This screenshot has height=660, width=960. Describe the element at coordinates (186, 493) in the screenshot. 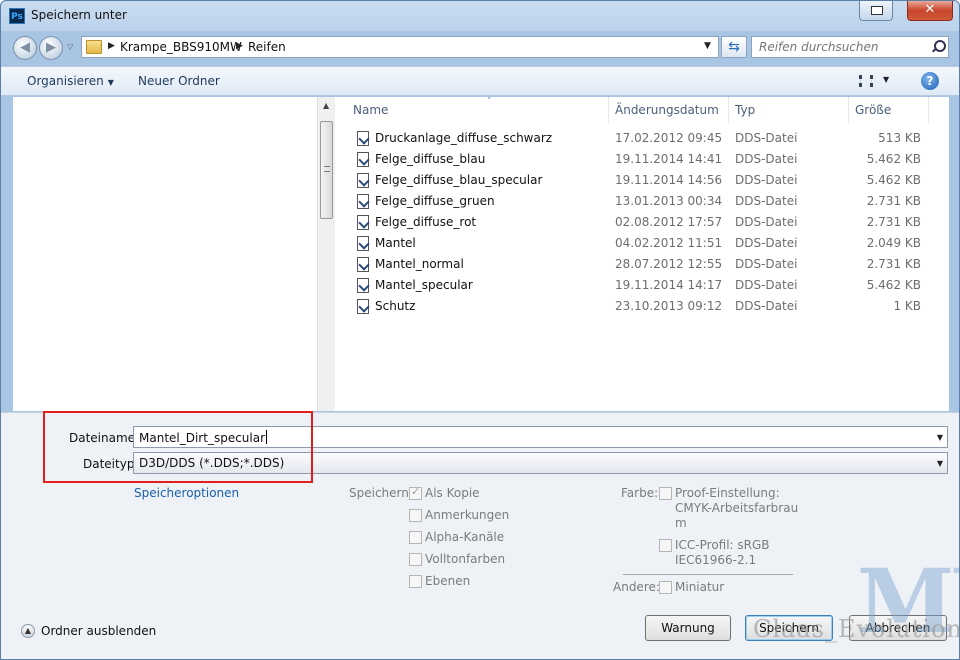

I see `save-options-link: Speicheroptionen` at that location.